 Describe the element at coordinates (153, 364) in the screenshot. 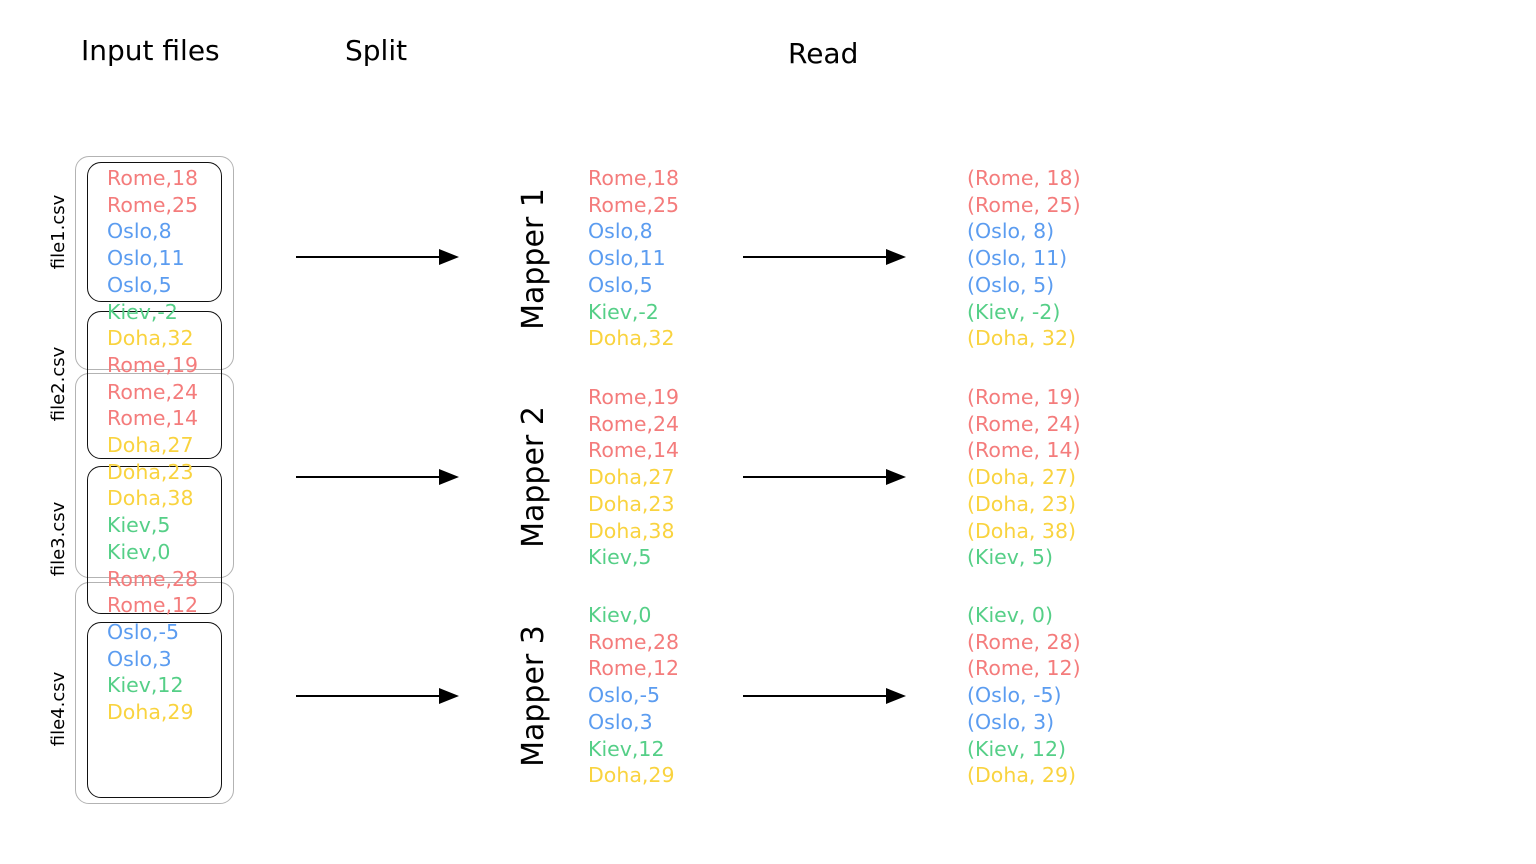

I see `input-line: Rome,19` at that location.